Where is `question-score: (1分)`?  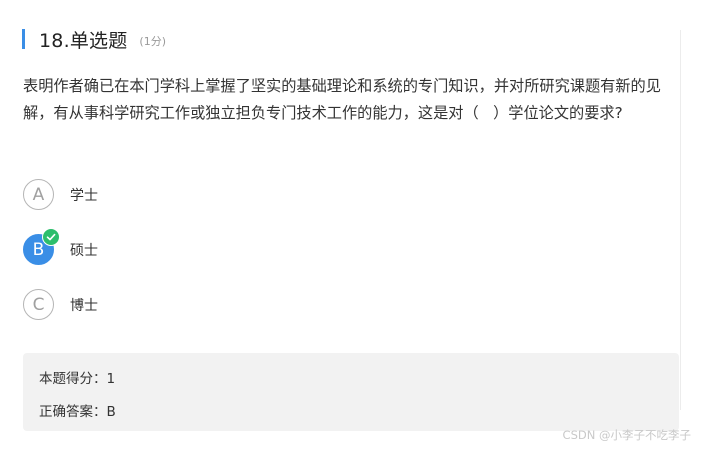
question-score: (1分) is located at coordinates (153, 41).